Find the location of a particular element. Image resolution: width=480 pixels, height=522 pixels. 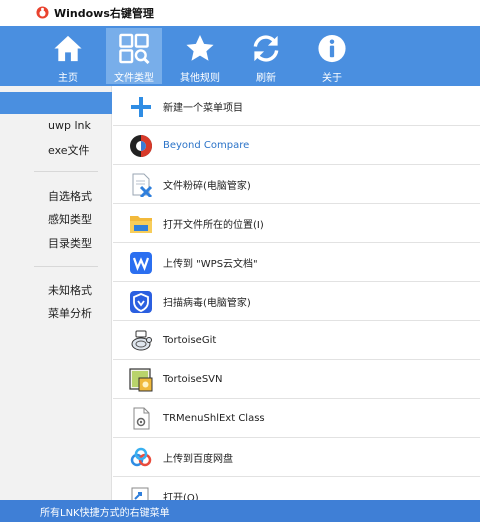

sidebar-item-directory-type: 目录类型 is located at coordinates (70, 243).